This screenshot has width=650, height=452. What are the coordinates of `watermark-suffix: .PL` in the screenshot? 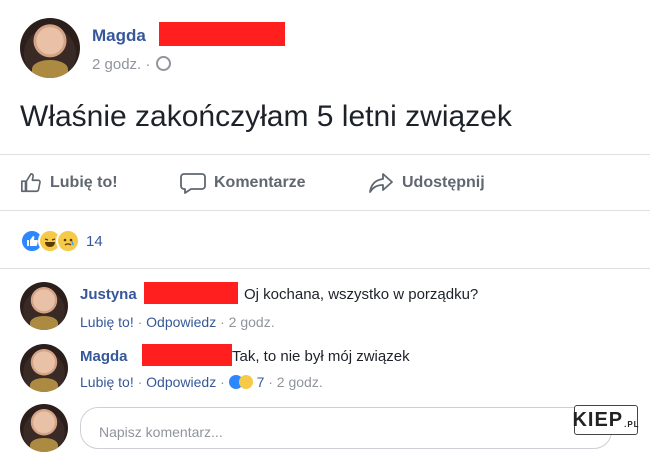 It's located at (632, 424).